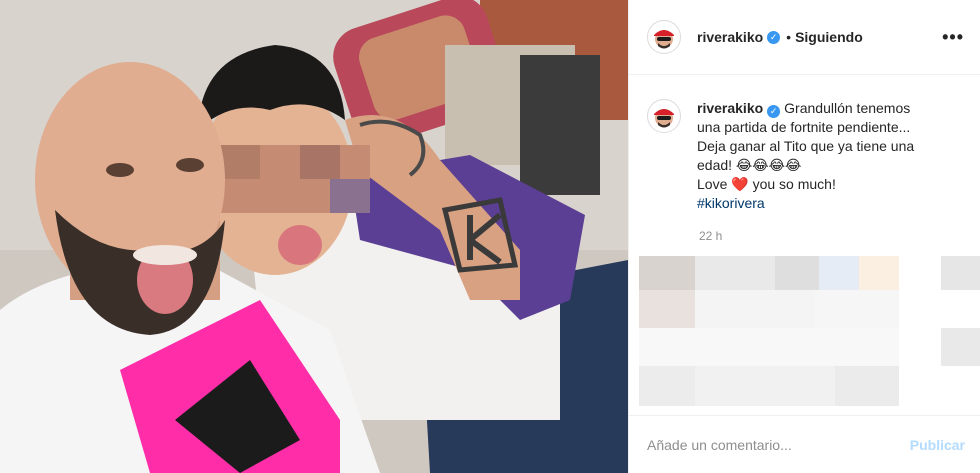 This screenshot has height=473, width=980. What do you see at coordinates (809, 332) in the screenshot?
I see `blurred-comments` at bounding box center [809, 332].